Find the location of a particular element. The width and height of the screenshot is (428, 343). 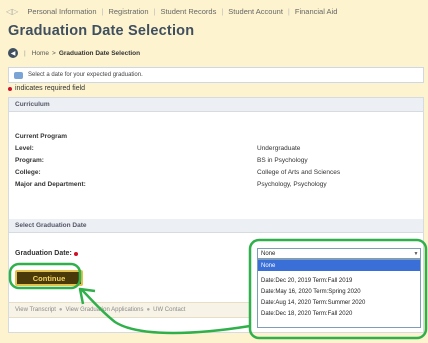

program-value: BS in Psychology is located at coordinates (282, 160).